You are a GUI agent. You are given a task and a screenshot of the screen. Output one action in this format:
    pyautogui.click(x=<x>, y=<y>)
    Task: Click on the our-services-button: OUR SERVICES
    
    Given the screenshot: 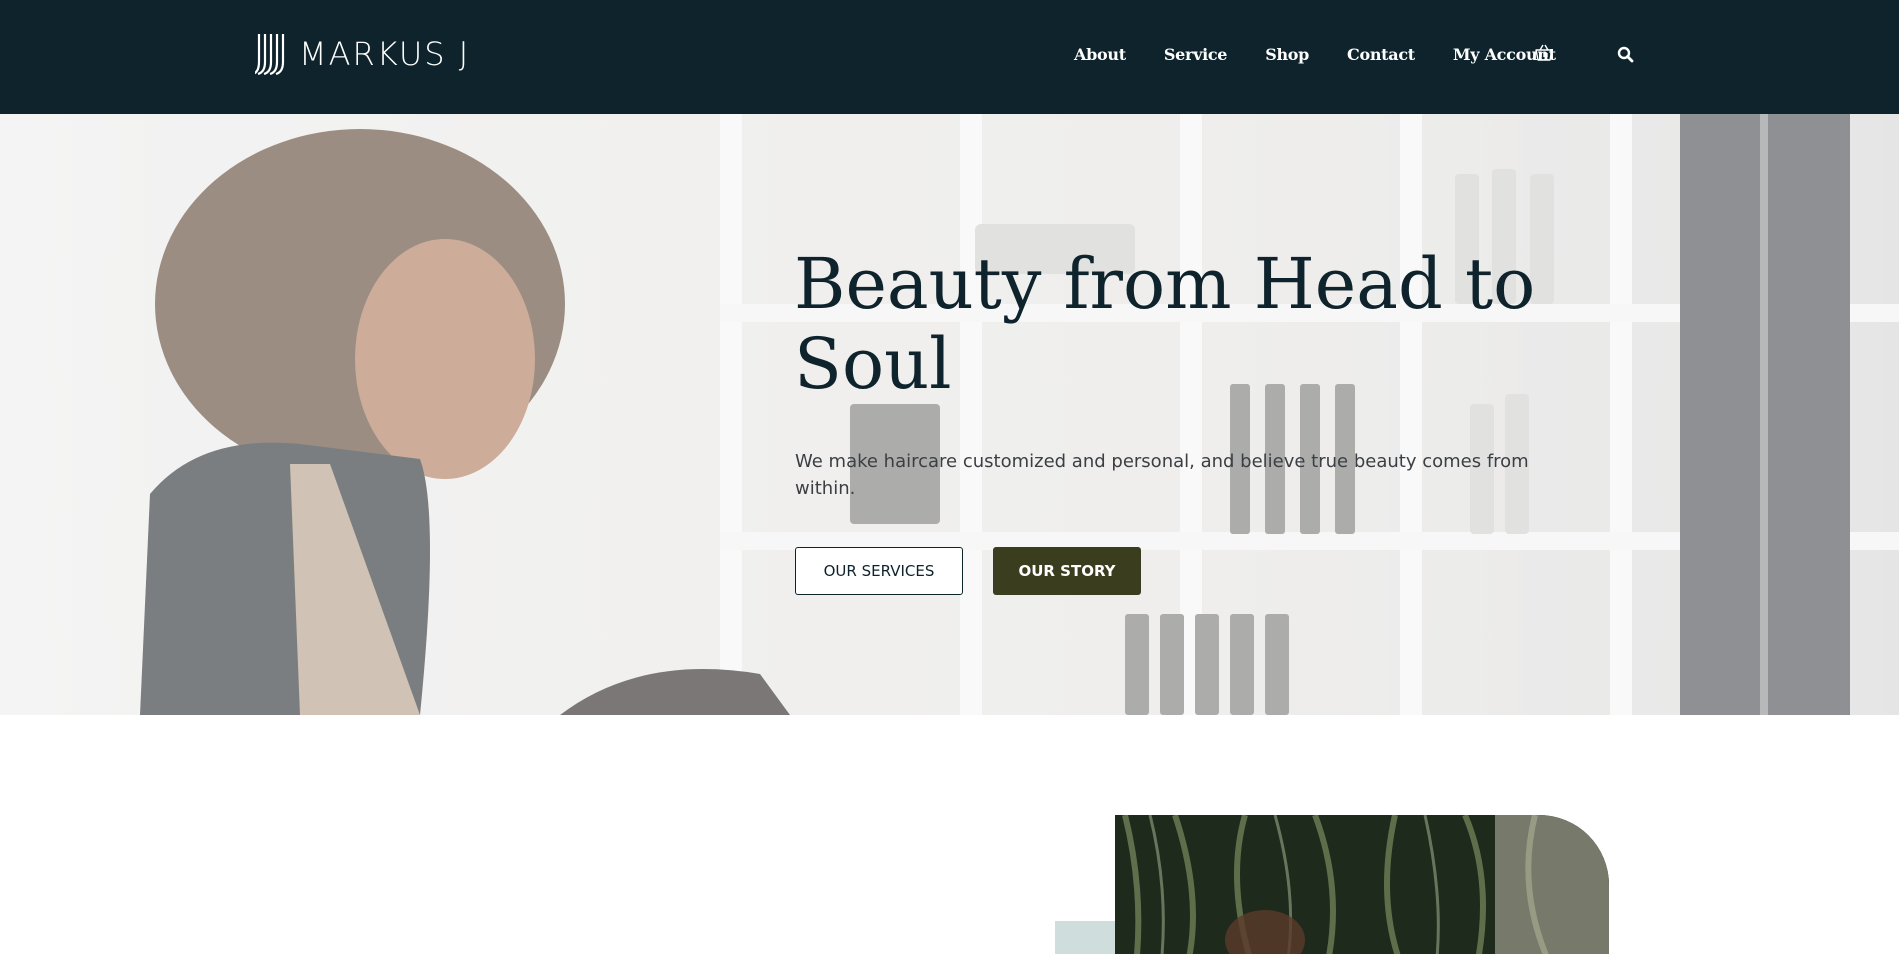 What is the action you would take?
    pyautogui.click(x=879, y=571)
    